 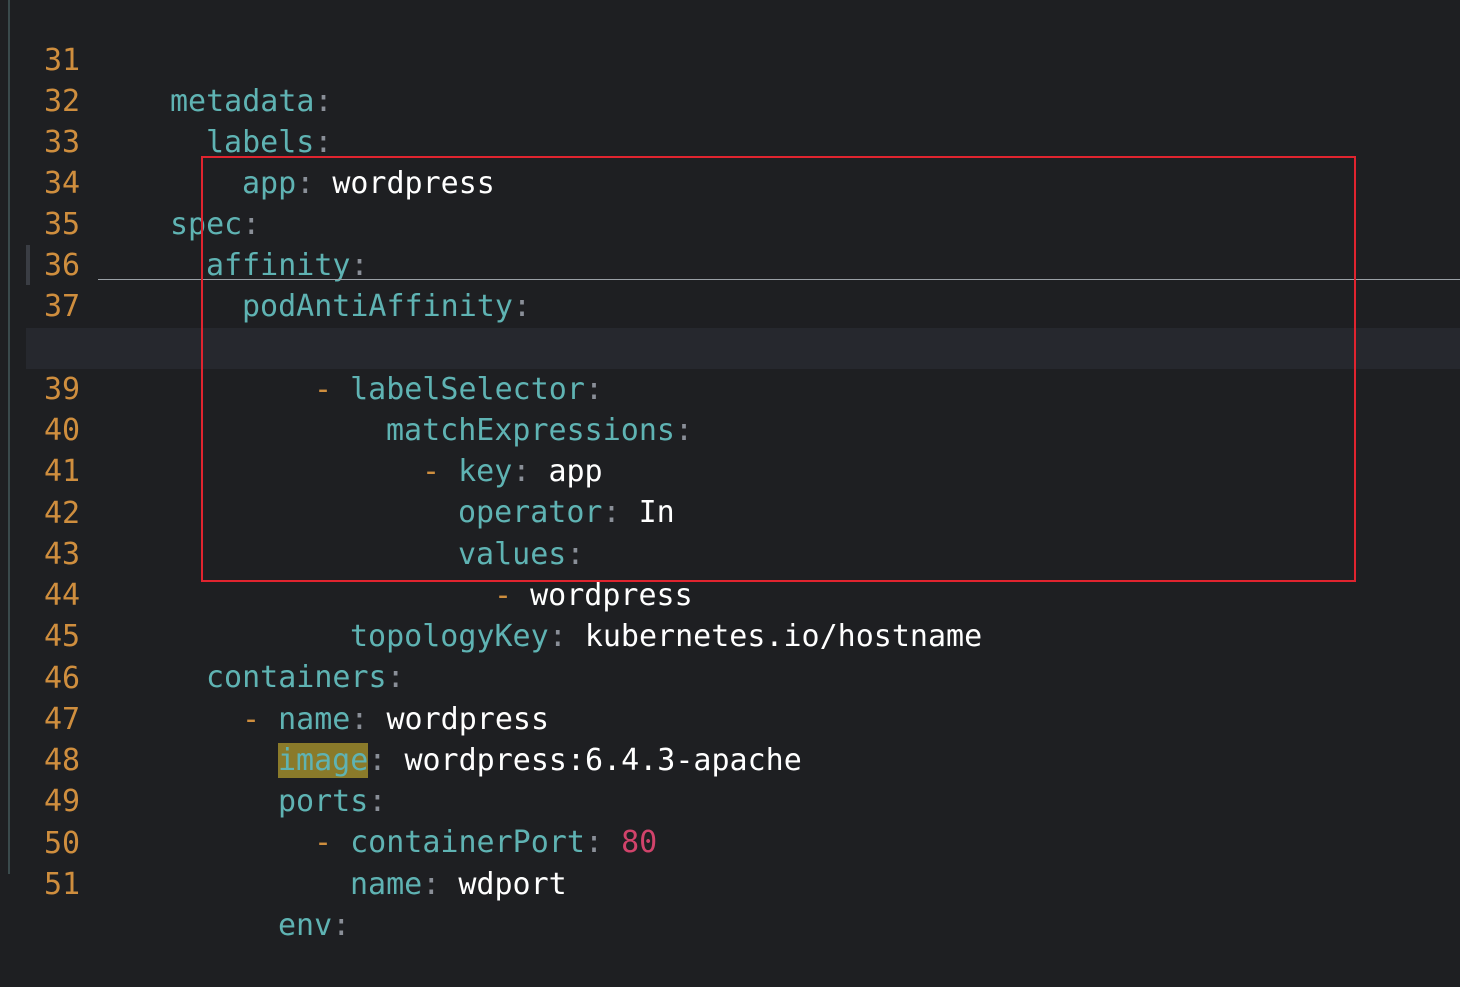 I want to click on line-code: name: wdport, so click(x=458, y=884).